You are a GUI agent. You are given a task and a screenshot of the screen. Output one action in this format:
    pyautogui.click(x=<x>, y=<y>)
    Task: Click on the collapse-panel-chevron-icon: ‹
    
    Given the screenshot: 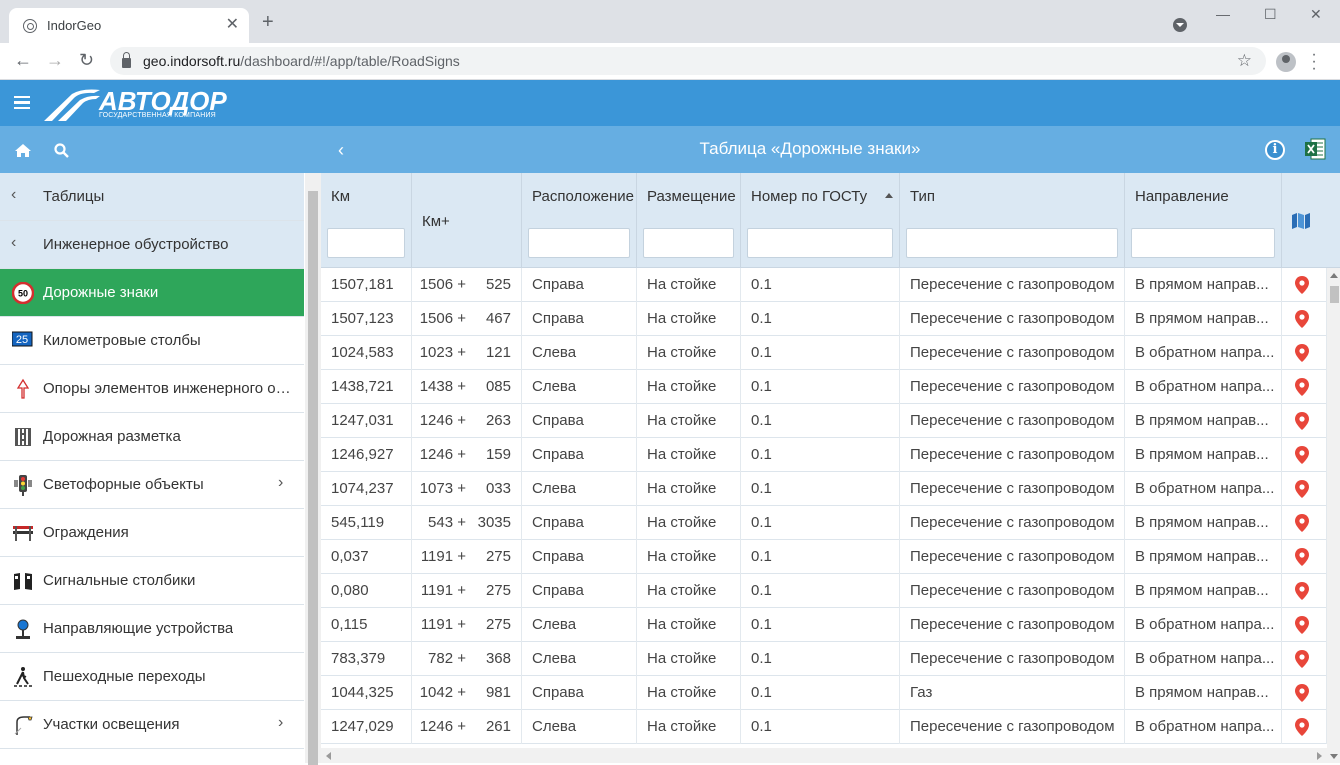 What is the action you would take?
    pyautogui.click(x=341, y=150)
    